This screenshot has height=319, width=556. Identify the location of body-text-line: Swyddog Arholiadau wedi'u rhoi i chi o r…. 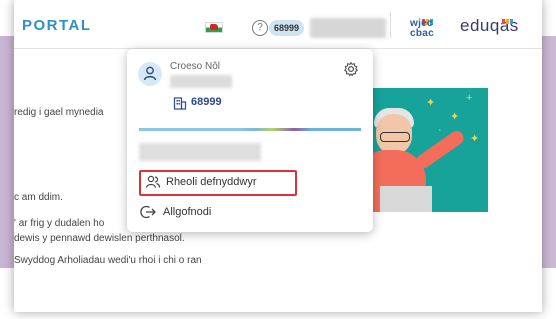
(108, 260).